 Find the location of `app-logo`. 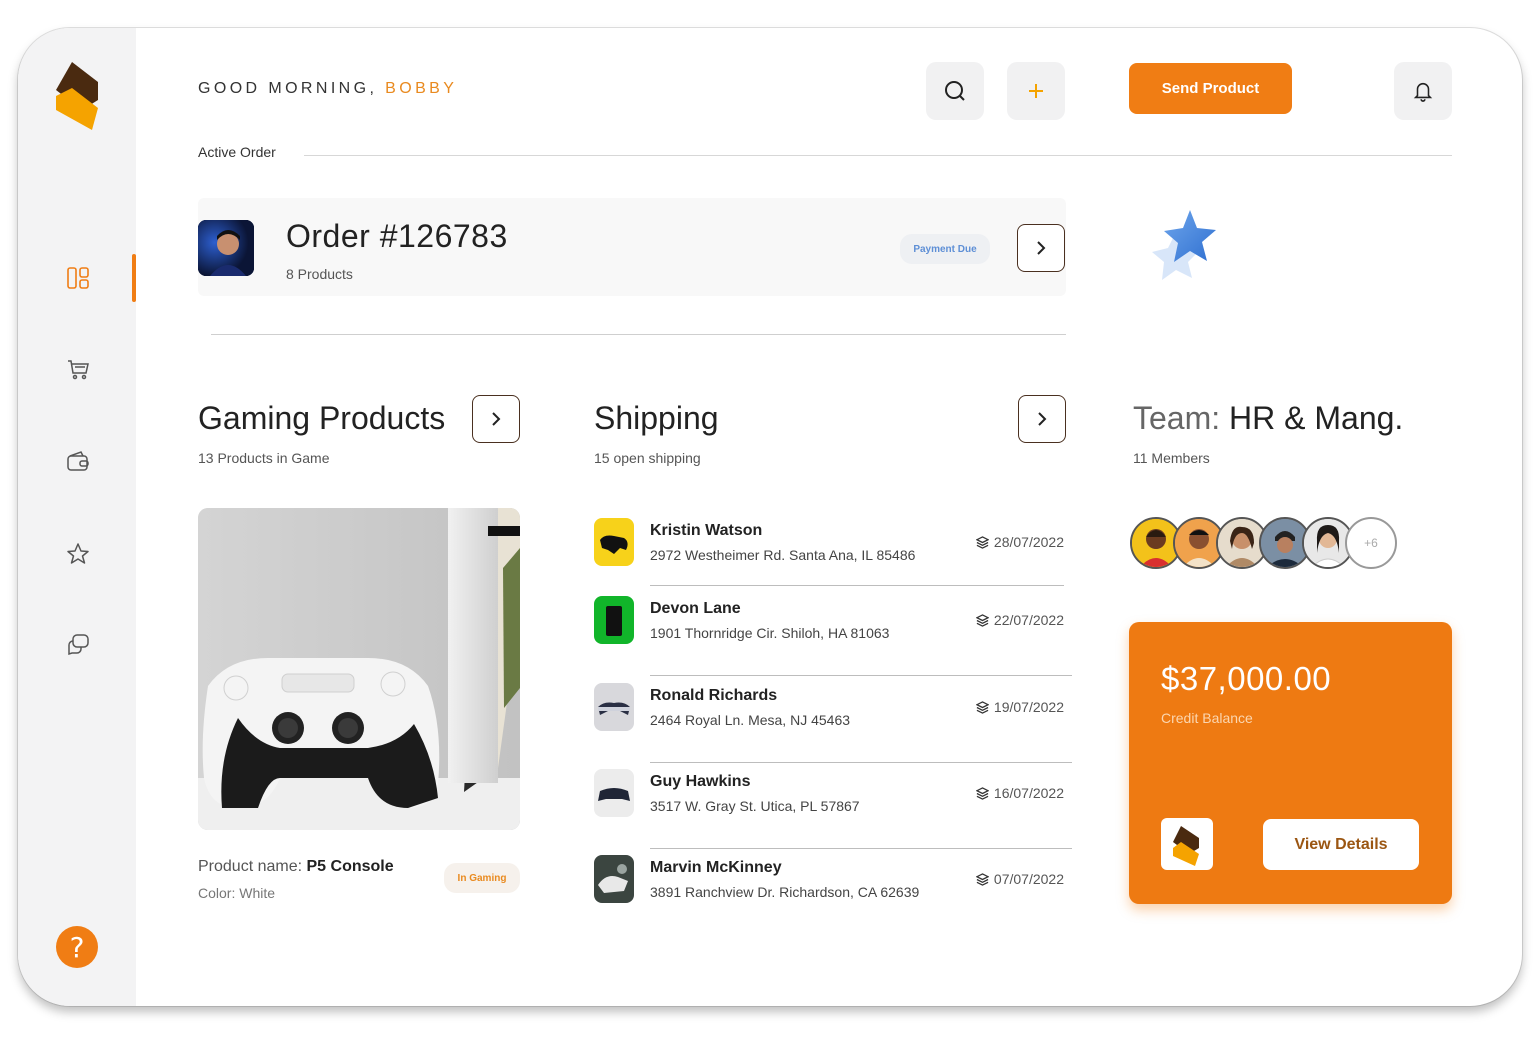

app-logo is located at coordinates (77, 96).